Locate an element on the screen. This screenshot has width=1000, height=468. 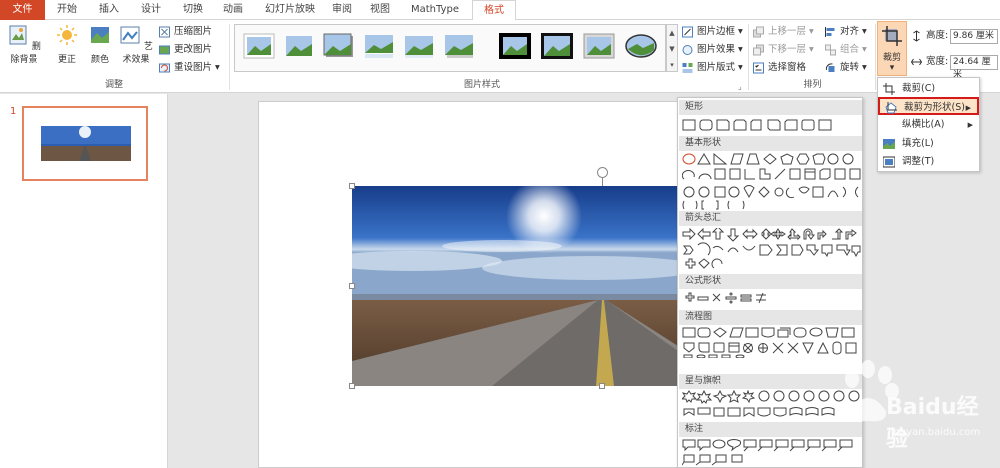
gallery-more-icon: ▾ is located at coordinates (672, 65).